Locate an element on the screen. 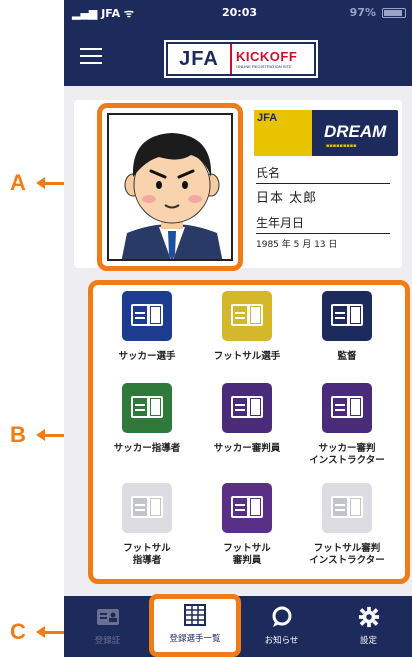 This screenshot has width=412, height=657. license-tile: フットサル 指導者 is located at coordinates (147, 525).